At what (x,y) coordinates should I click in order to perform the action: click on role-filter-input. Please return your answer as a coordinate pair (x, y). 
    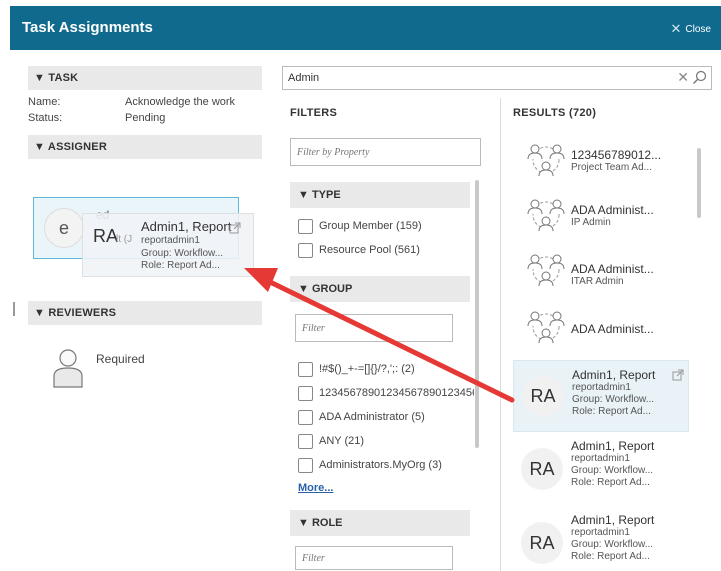
    Looking at the image, I should click on (374, 558).